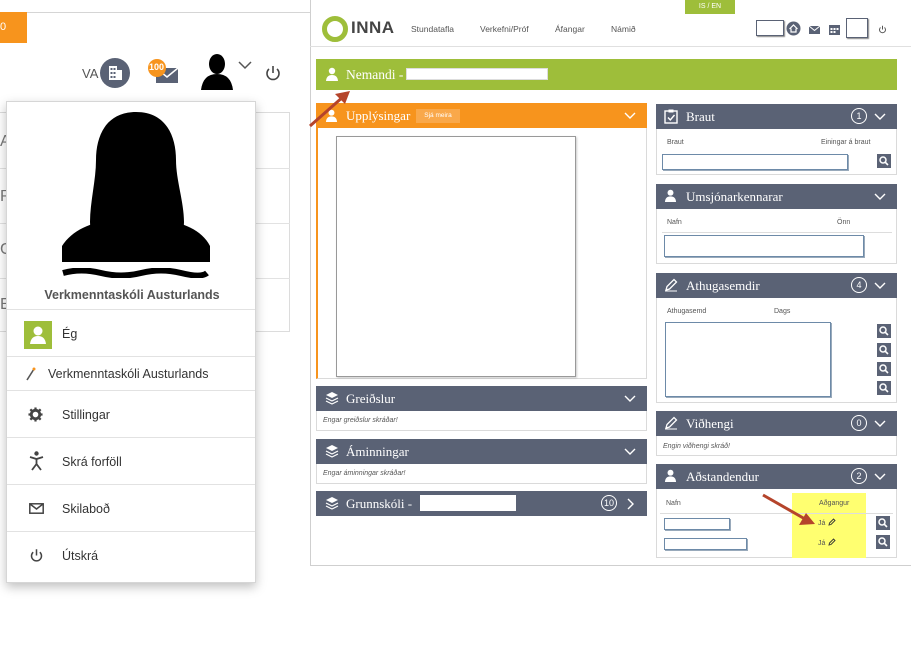 The height and width of the screenshot is (666, 911). Describe the element at coordinates (570, 29) in the screenshot. I see `nav-afangar: Áfangar` at that location.